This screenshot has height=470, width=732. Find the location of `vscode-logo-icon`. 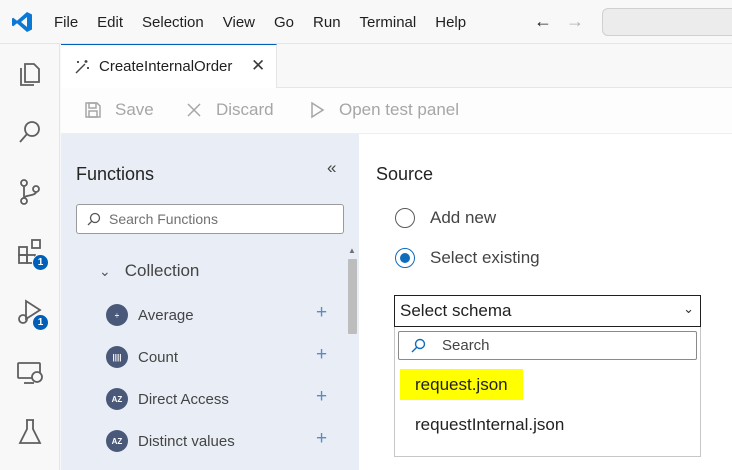

vscode-logo-icon is located at coordinates (22, 22).